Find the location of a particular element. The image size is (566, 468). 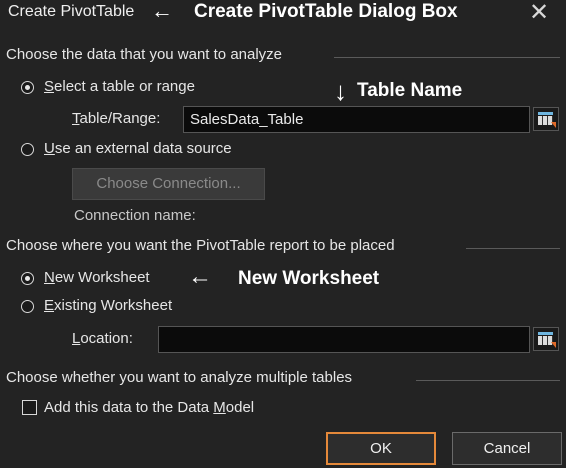

title-annotation: Create PivotTable Dialog Box is located at coordinates (326, 11).